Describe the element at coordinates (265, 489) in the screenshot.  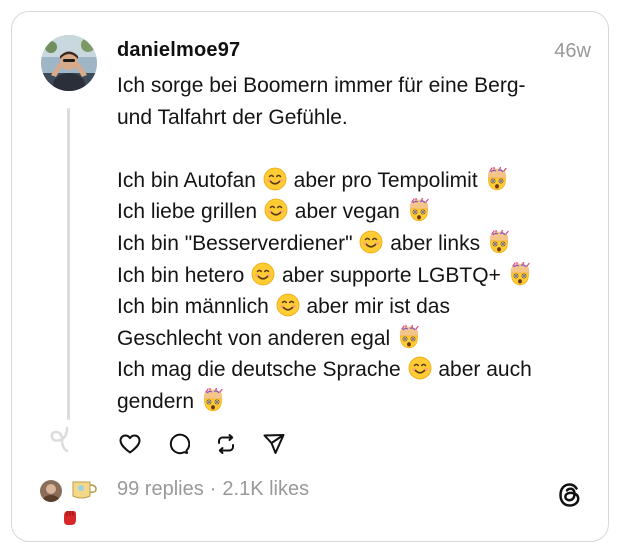
I see `likes-count: 2.1K likes` at that location.